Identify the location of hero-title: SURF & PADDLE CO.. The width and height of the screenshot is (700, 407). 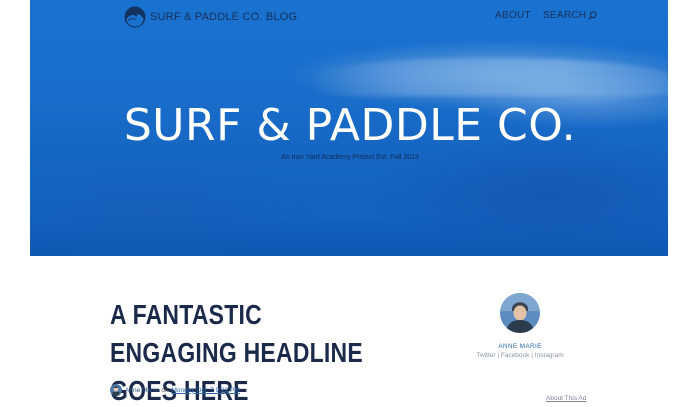
(350, 125).